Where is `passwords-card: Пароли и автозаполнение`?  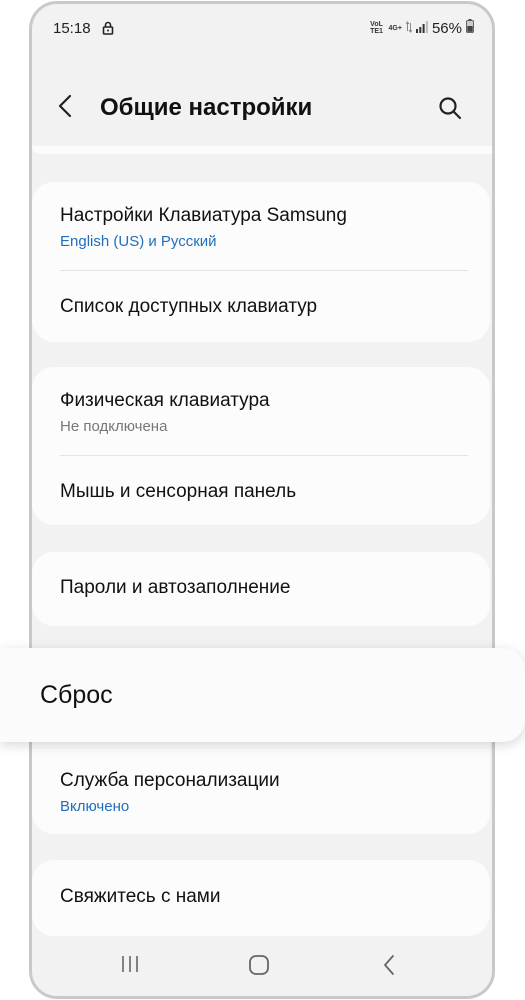 passwords-card: Пароли и автозаполнение is located at coordinates (261, 589).